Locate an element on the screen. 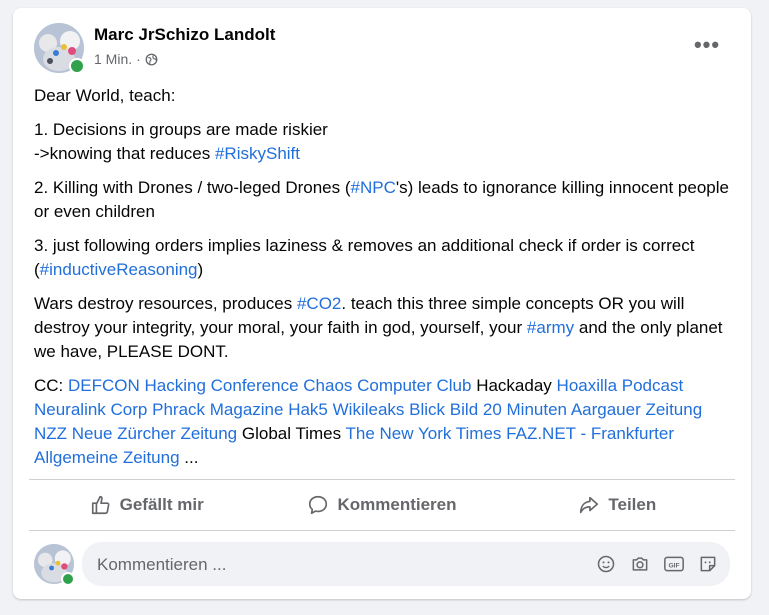 This screenshot has width=769, height=615. hashtag-co2: #CO2 is located at coordinates (319, 303).